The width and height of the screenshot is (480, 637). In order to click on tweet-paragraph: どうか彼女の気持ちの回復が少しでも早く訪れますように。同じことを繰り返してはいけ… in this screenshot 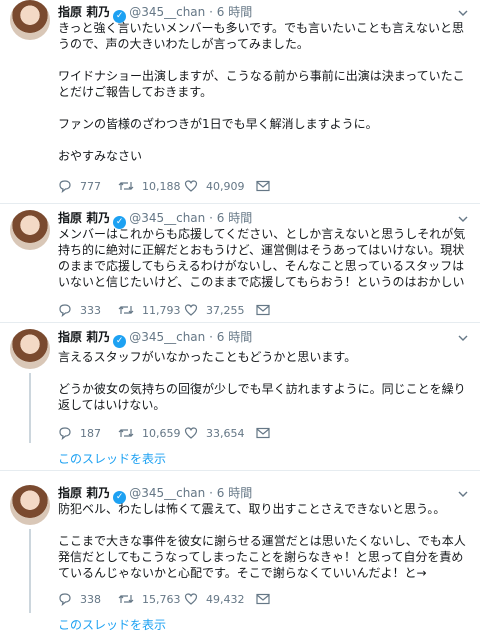, I will do `click(262, 397)`.